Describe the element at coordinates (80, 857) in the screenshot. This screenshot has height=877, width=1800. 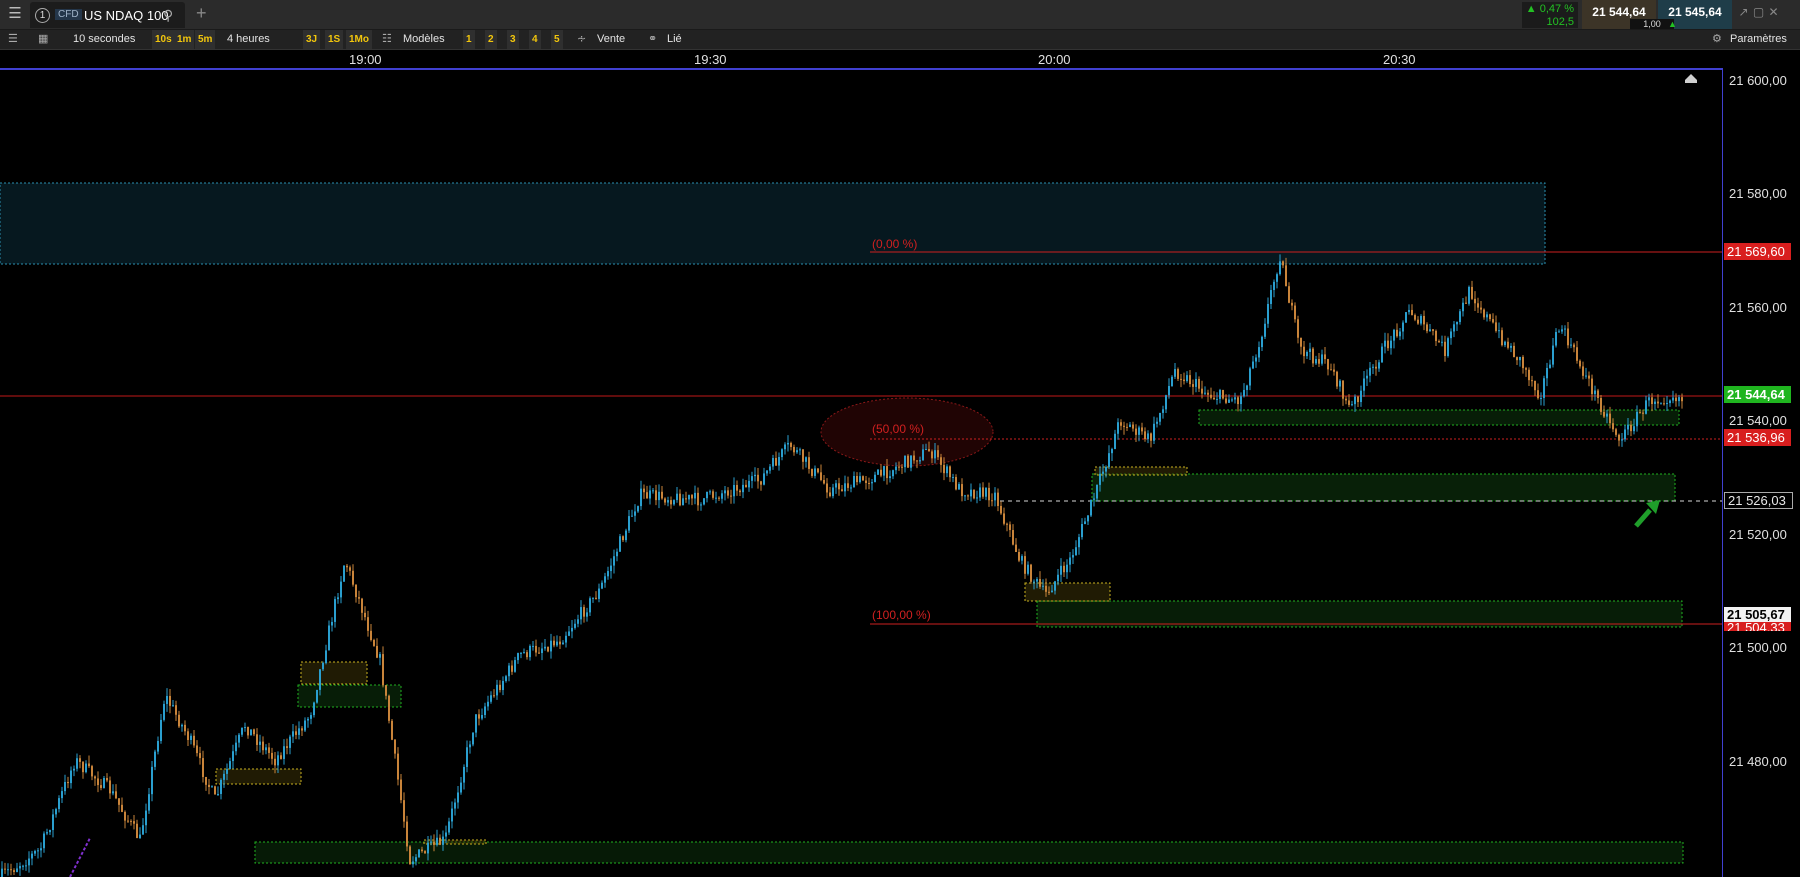
I see `trend-line` at that location.